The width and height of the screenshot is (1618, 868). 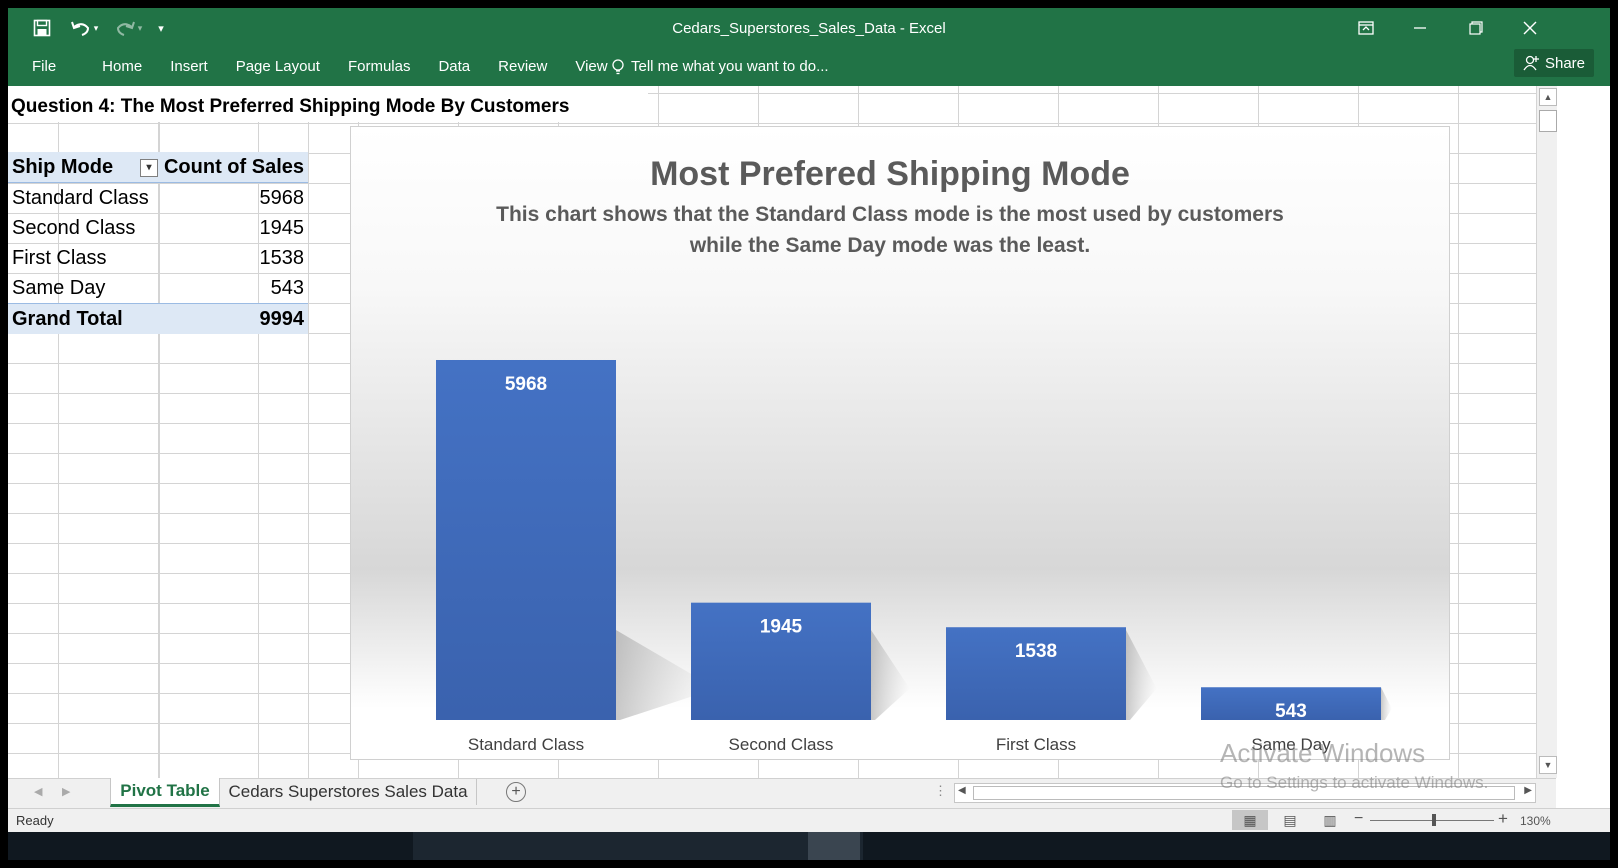 I want to click on scroll-down-icon: ▼, so click(x=1548, y=765).